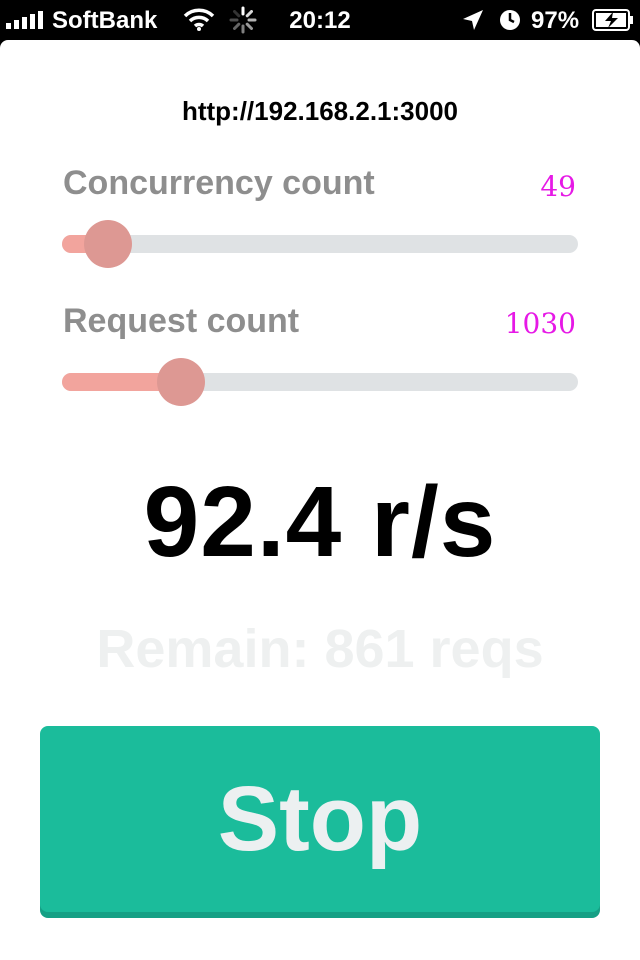  I want to click on request-rate: 92.4 r/s, so click(320, 522).